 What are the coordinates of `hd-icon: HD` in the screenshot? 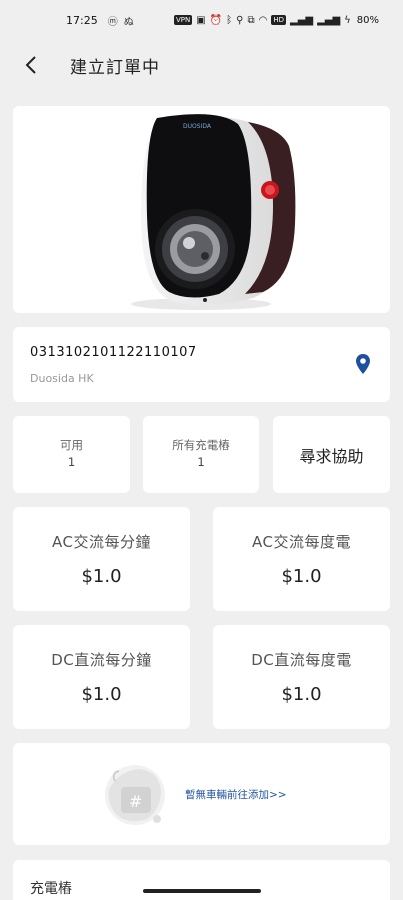 It's located at (278, 20).